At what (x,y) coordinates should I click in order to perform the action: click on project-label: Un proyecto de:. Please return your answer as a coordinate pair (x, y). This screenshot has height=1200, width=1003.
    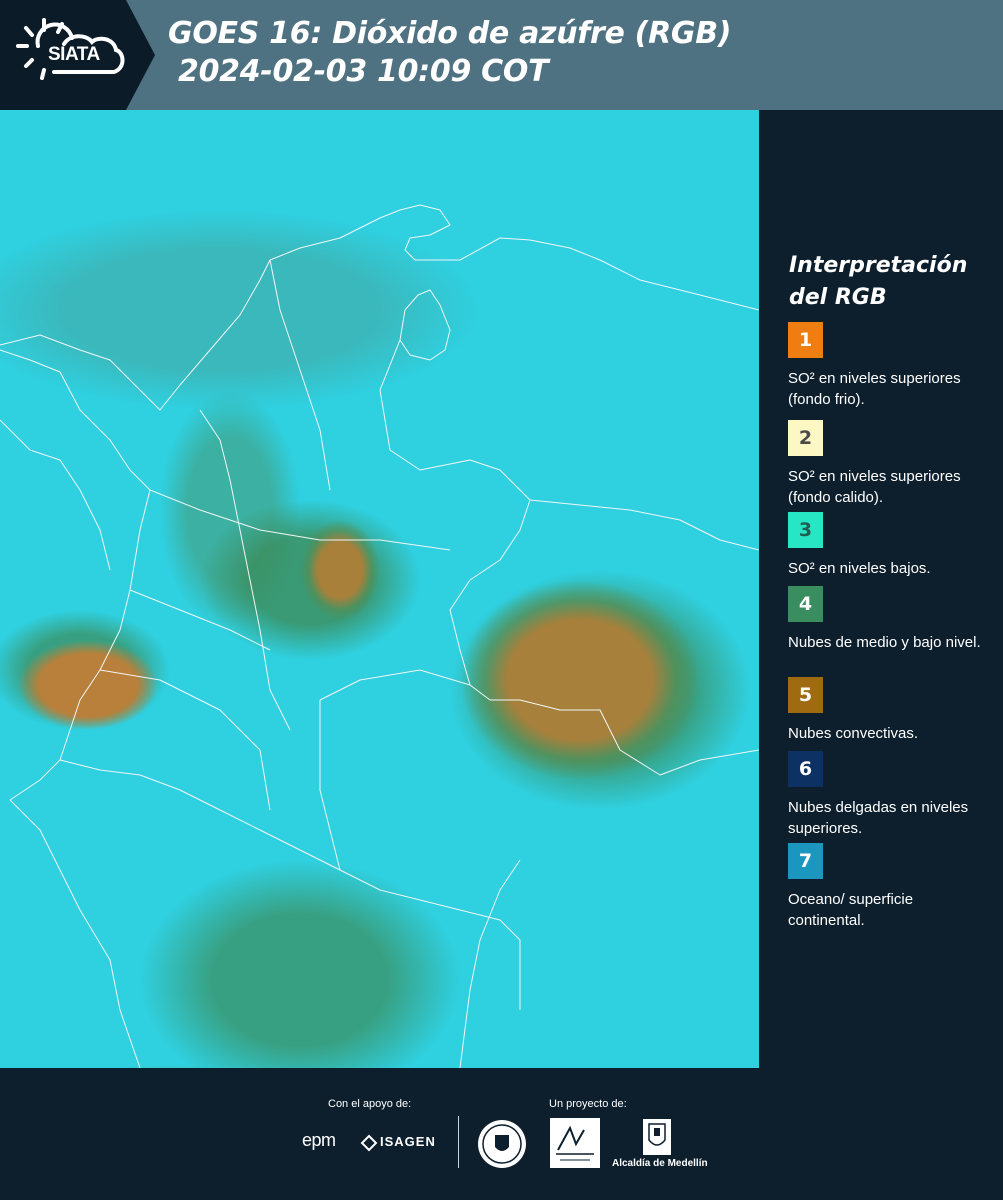
    Looking at the image, I should click on (588, 1104).